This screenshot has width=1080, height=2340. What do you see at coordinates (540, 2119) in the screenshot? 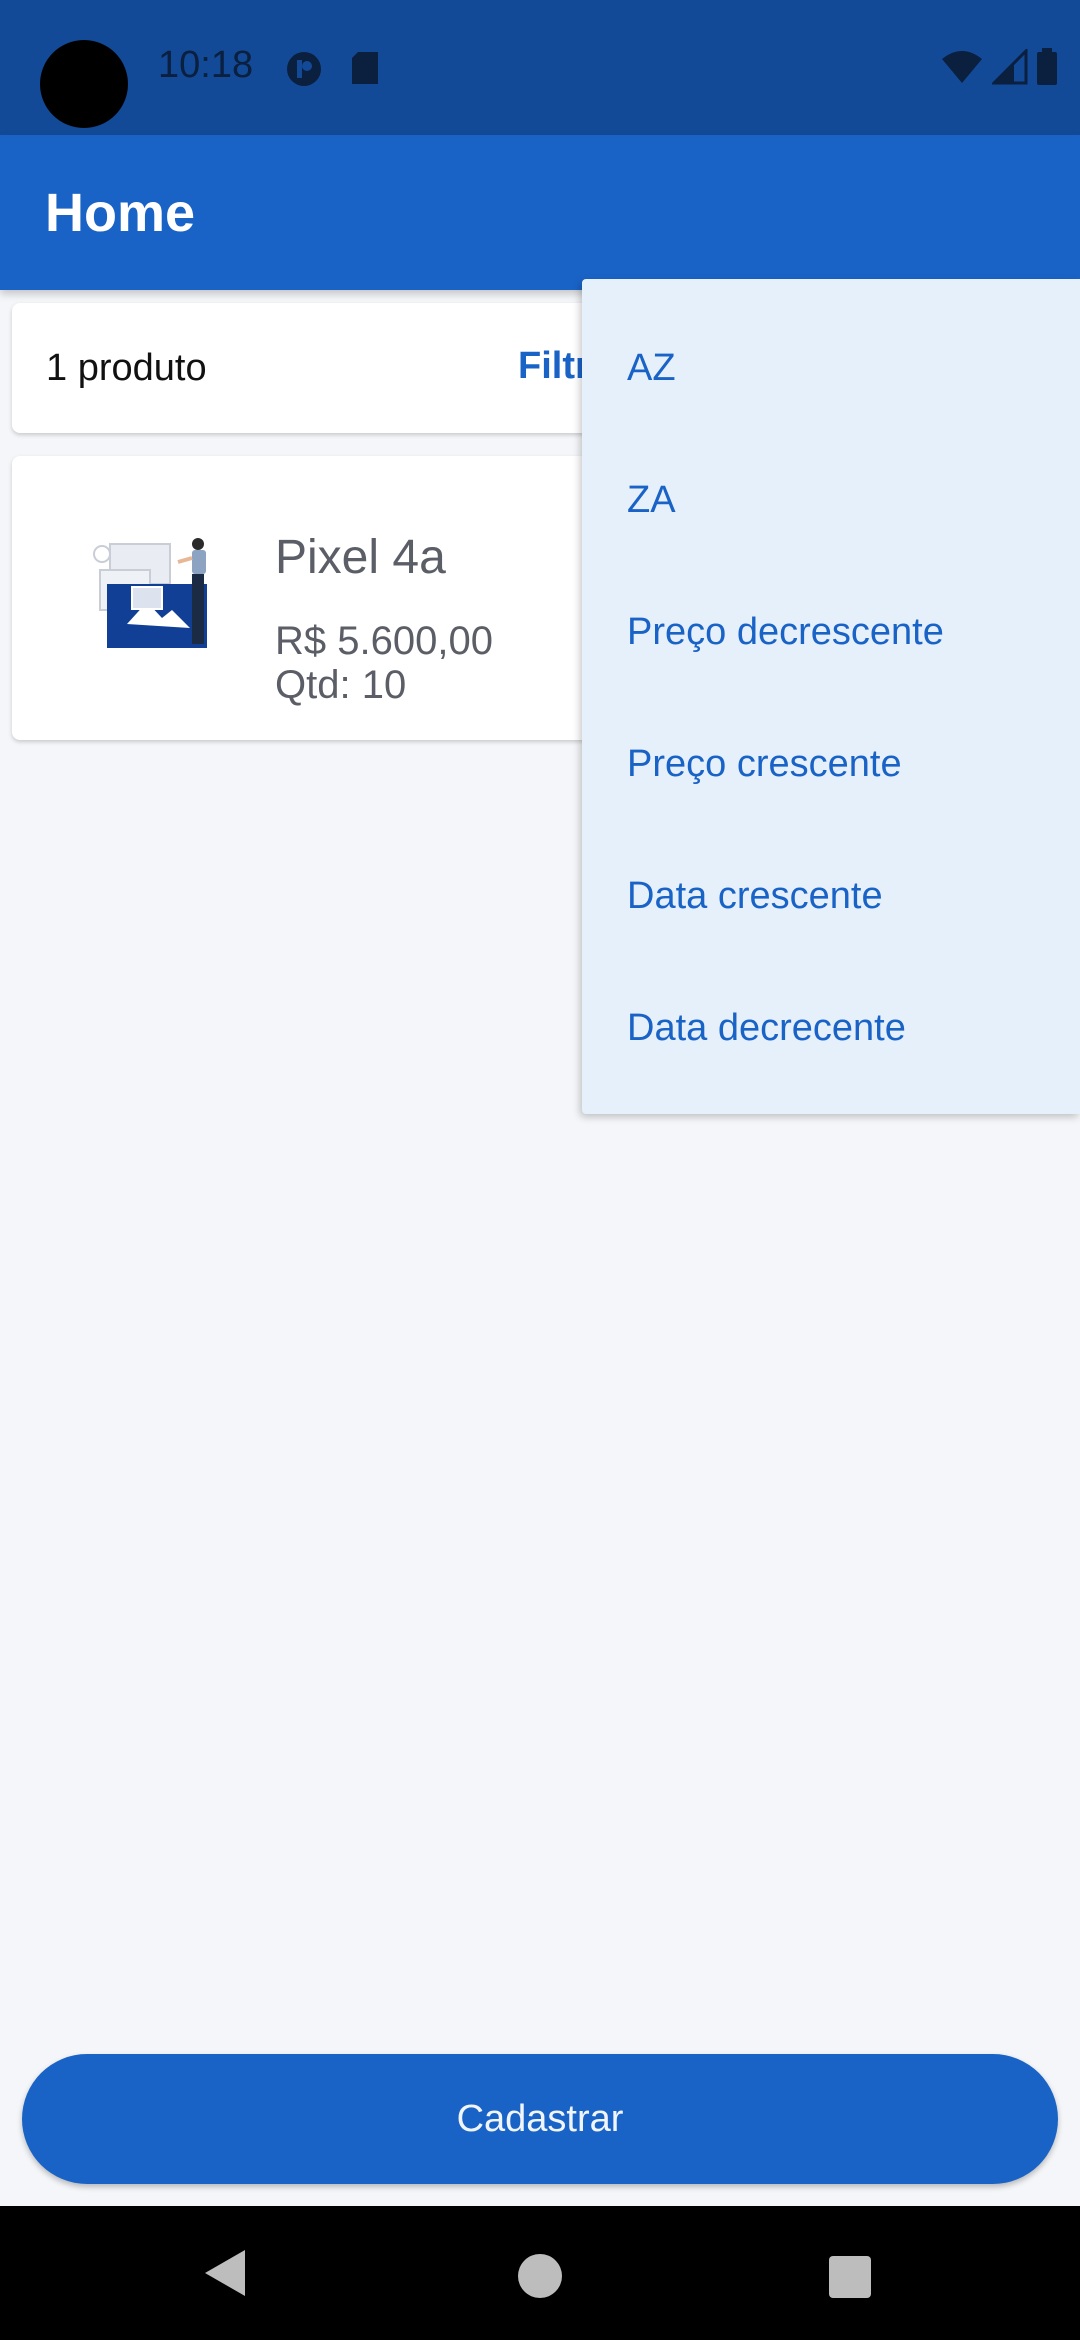
I see `register-button: Cadastrar` at bounding box center [540, 2119].